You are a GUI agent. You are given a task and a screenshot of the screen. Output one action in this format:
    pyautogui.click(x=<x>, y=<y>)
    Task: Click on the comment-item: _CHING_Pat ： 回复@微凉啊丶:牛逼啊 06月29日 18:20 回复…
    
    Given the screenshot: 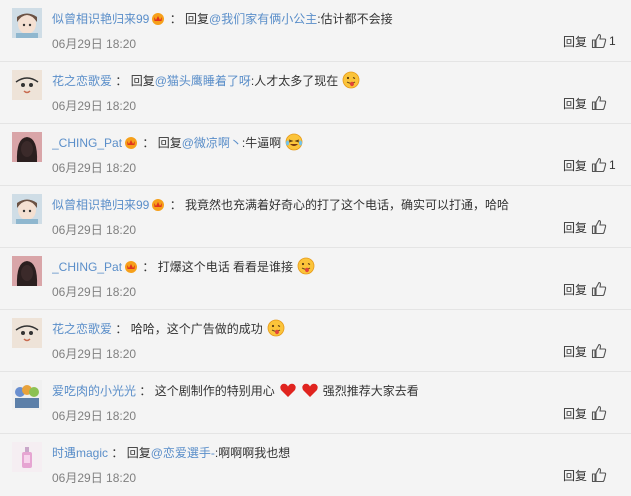 What is the action you would take?
    pyautogui.click(x=315, y=155)
    